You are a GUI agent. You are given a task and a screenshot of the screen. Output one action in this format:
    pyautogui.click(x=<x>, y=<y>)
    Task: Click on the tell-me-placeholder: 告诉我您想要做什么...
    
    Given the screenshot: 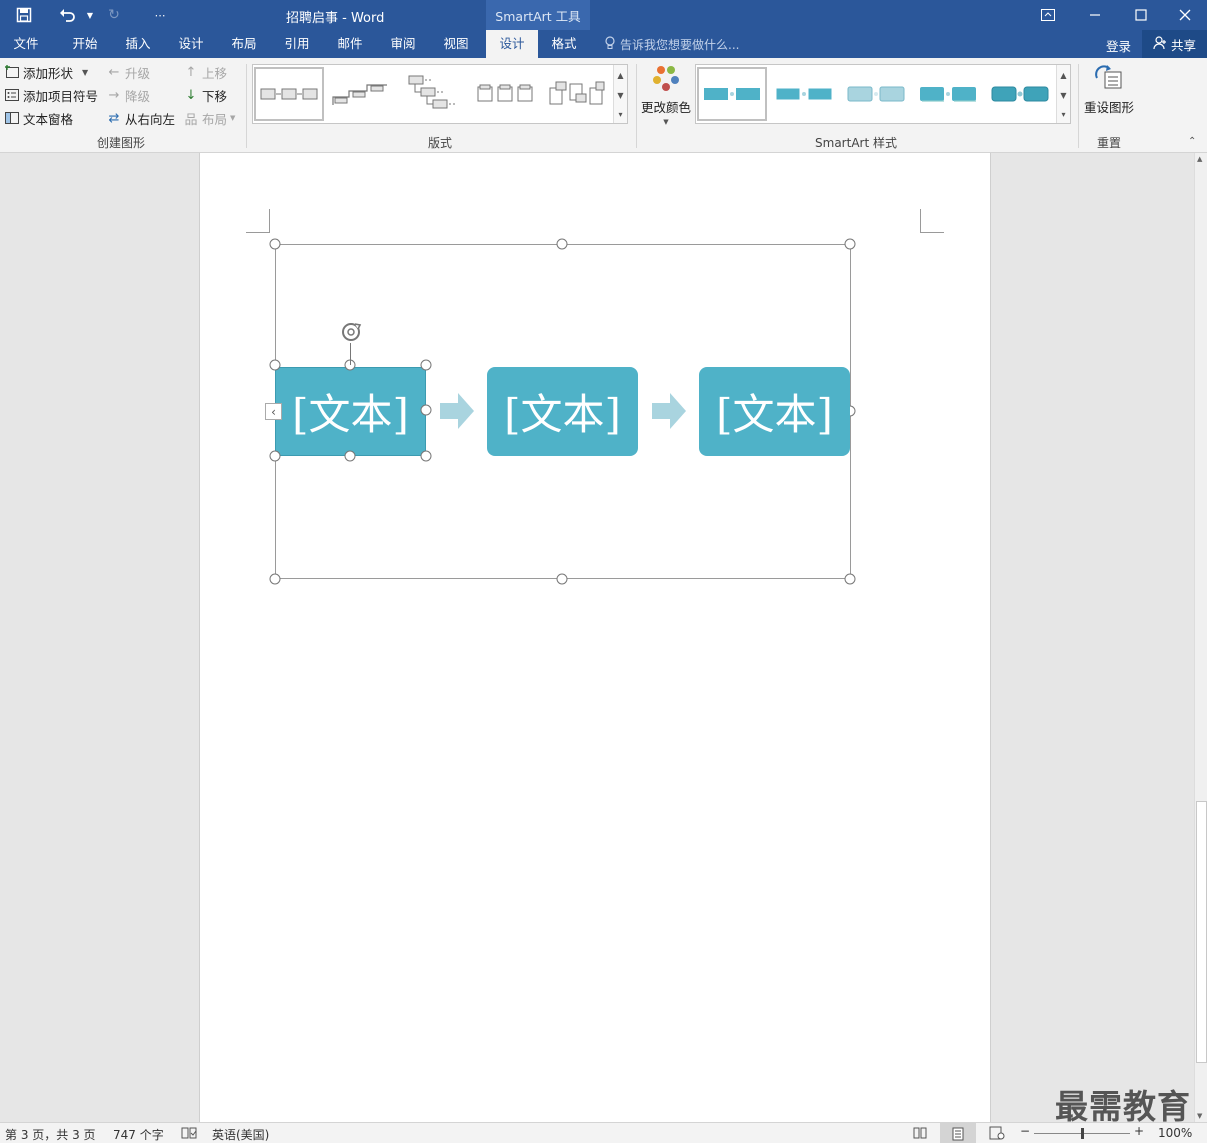 What is the action you would take?
    pyautogui.click(x=680, y=45)
    